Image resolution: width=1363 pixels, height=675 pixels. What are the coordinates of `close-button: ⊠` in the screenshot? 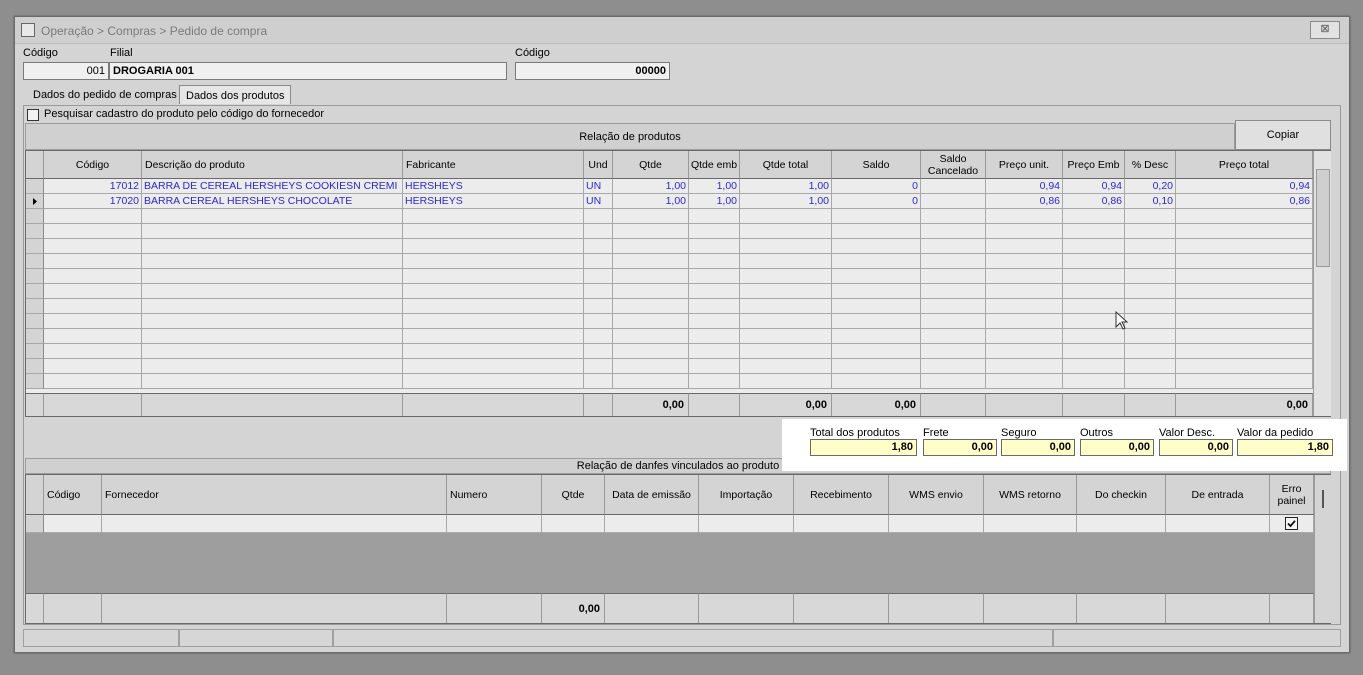 It's located at (1325, 30).